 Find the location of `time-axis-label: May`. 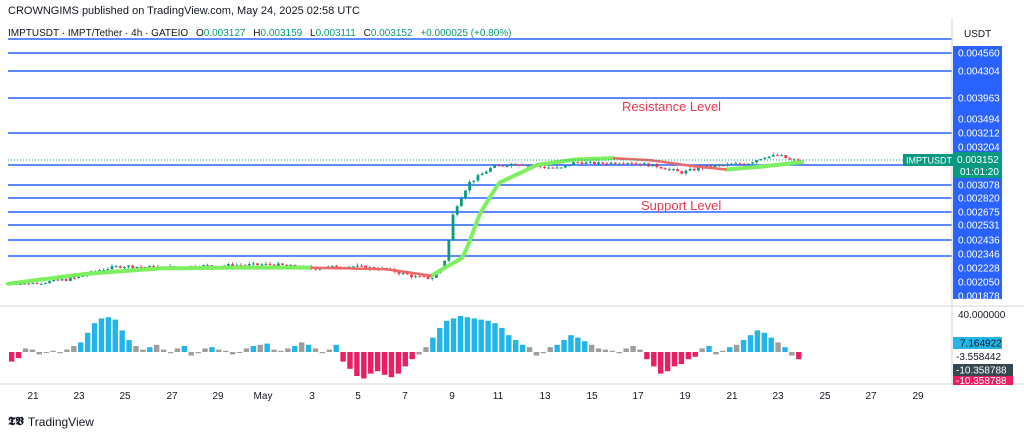

time-axis-label: May is located at coordinates (263, 396).